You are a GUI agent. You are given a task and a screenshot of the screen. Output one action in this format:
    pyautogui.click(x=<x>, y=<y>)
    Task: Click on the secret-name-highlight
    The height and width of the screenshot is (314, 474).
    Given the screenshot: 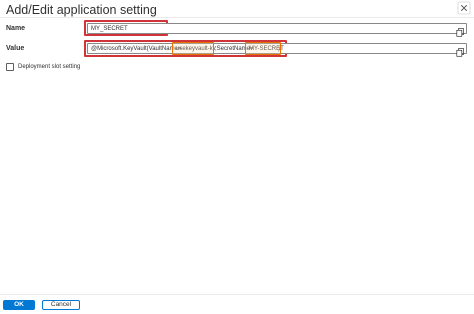 What is the action you would take?
    pyautogui.click(x=263, y=48)
    